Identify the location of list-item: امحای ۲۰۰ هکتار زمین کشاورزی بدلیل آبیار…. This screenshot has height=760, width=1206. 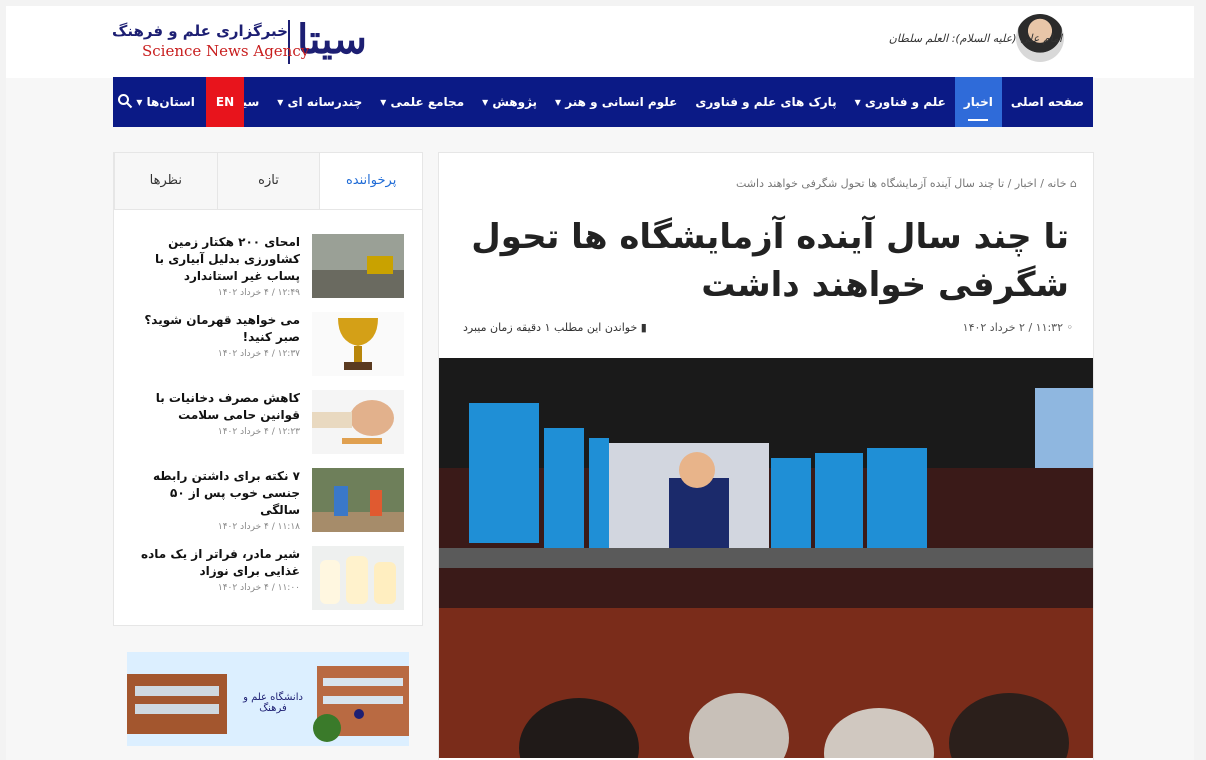
(268, 266).